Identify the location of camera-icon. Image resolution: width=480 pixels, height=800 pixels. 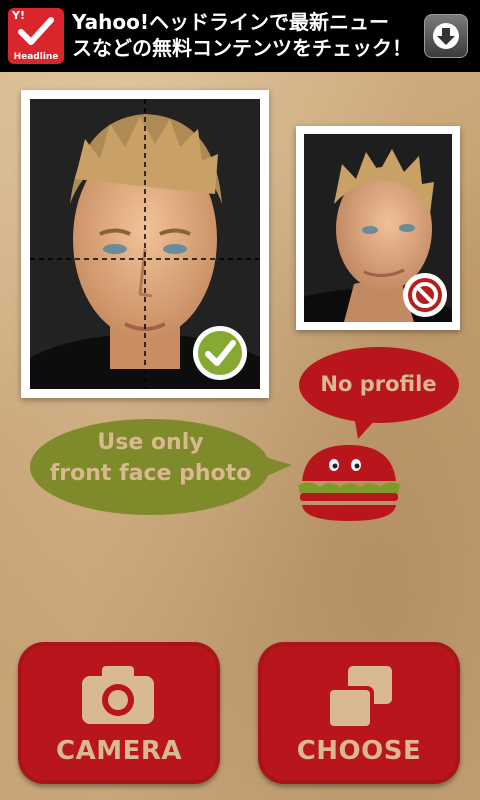
(118, 695).